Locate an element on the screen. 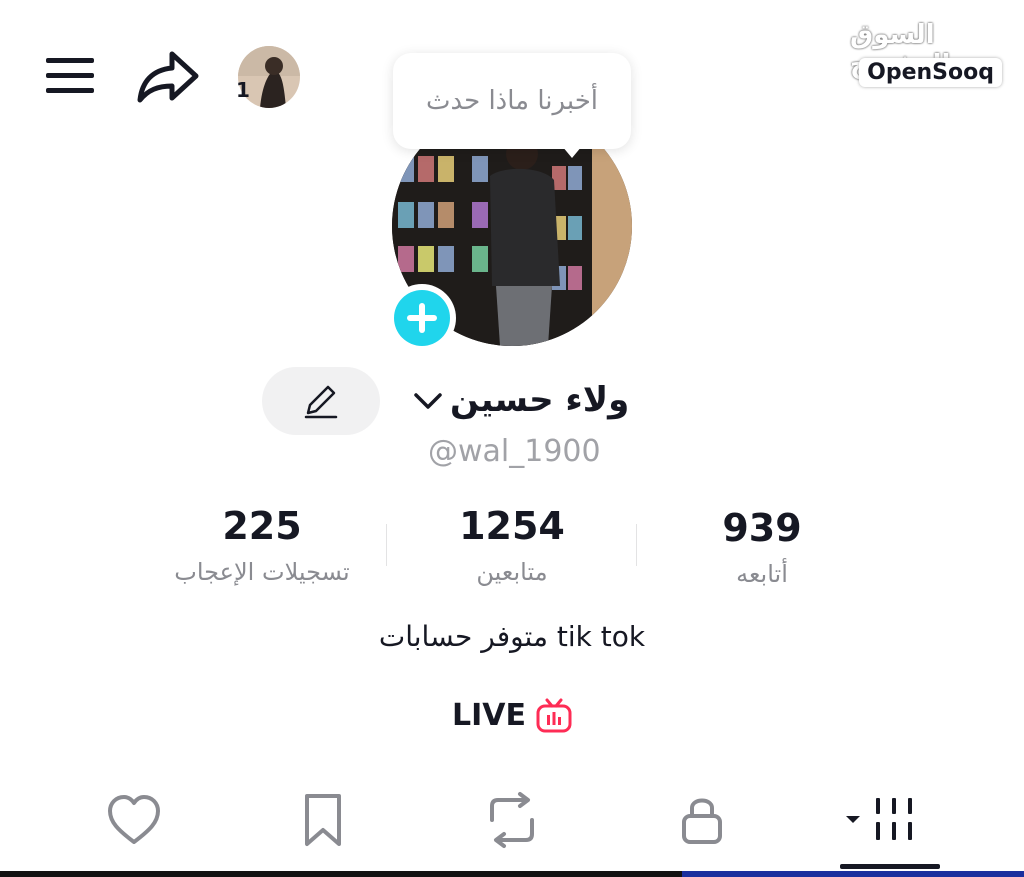 The width and height of the screenshot is (1024, 877). live-tv-icon is located at coordinates (554, 716).